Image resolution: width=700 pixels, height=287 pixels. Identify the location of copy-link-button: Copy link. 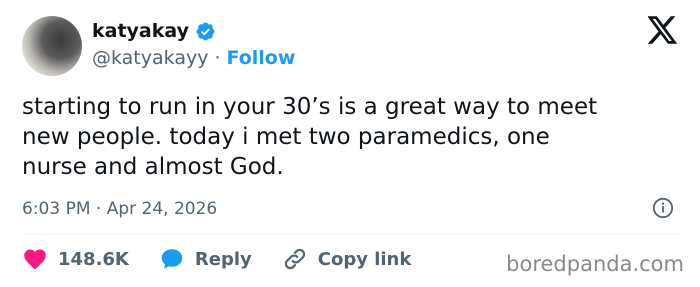
(347, 259).